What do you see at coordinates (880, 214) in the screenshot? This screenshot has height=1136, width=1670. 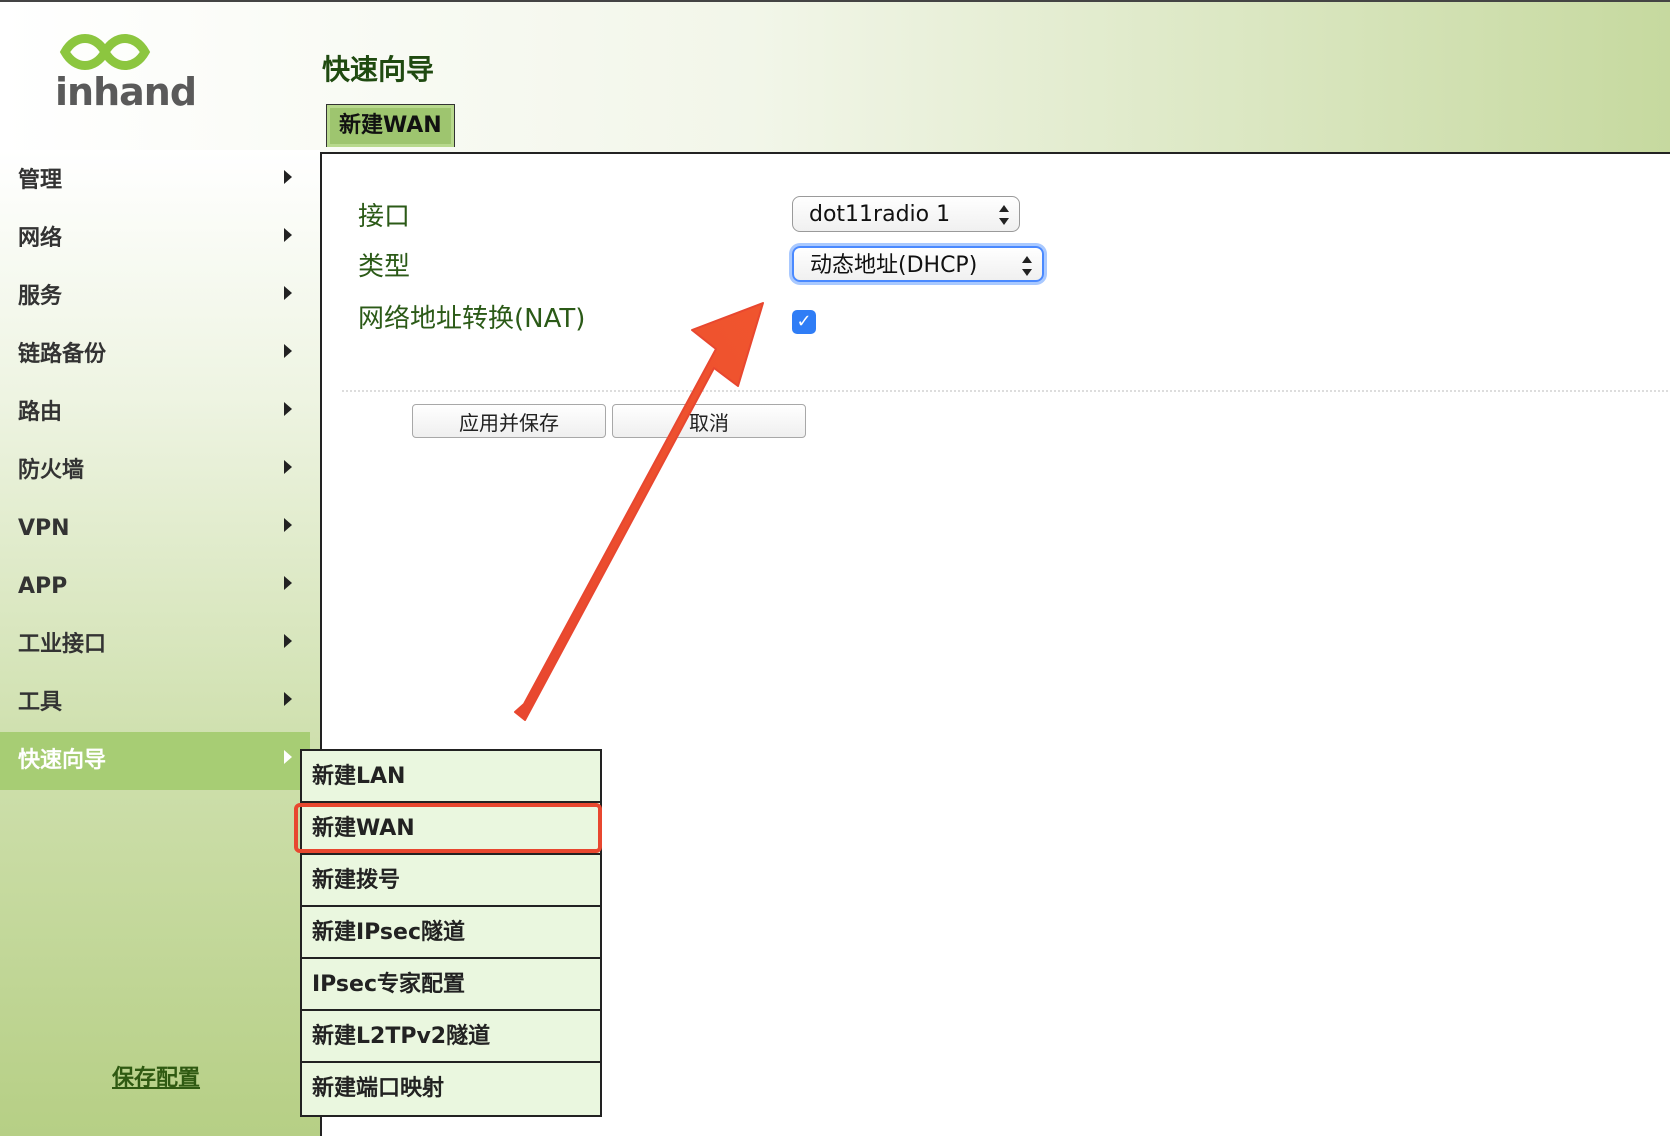 I see `interface-select-value: dot11radio 1` at bounding box center [880, 214].